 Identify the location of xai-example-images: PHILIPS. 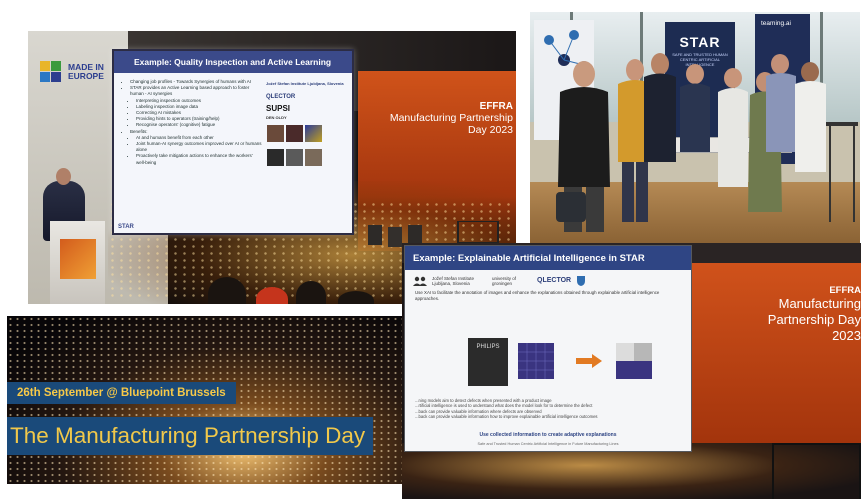
(568, 365).